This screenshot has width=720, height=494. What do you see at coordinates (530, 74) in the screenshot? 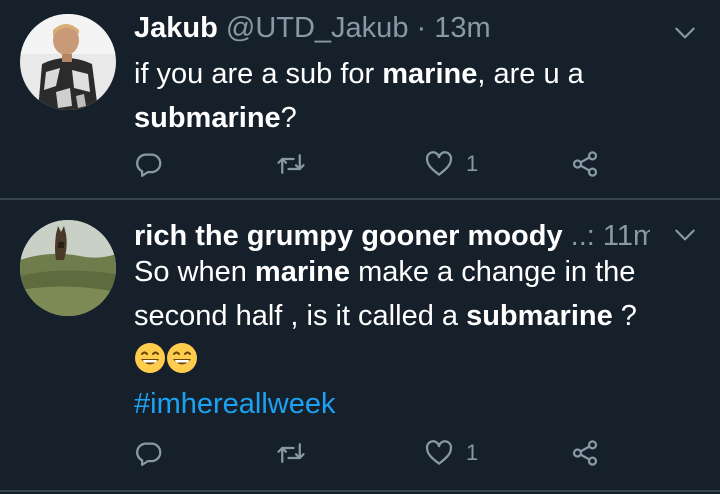
I see `text-part: , are u a` at bounding box center [530, 74].